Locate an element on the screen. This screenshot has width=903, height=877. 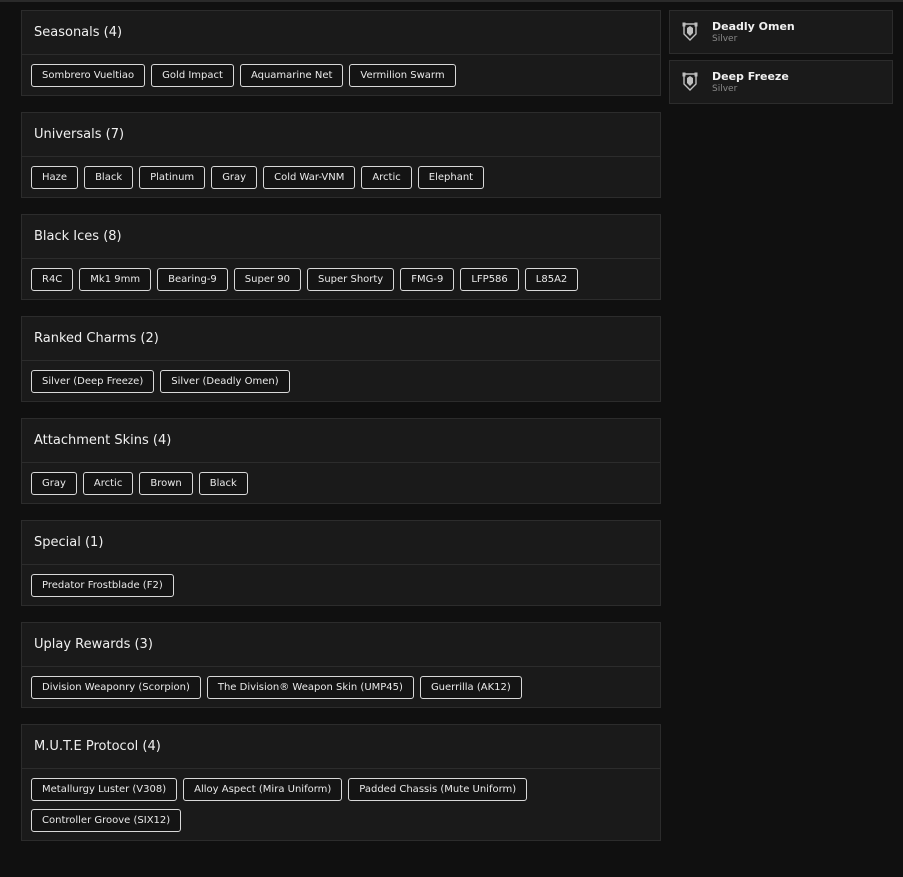
charm-card: Deadly Omen Silver is located at coordinates (781, 32).